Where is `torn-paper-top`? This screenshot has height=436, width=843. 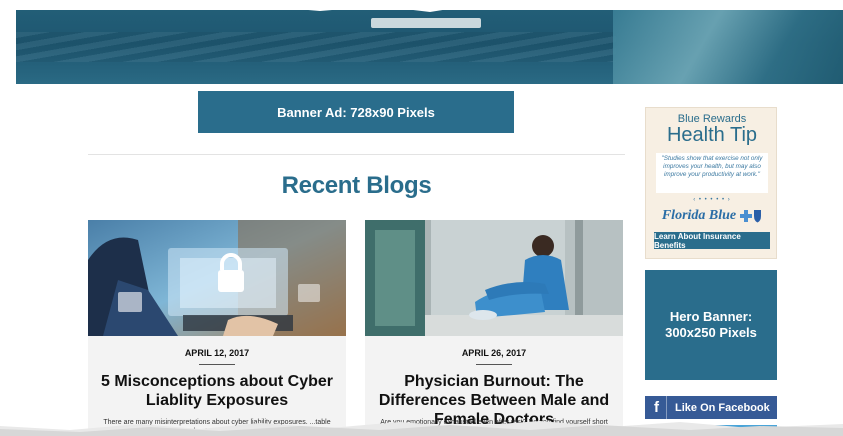 torn-paper-top is located at coordinates (421, 6).